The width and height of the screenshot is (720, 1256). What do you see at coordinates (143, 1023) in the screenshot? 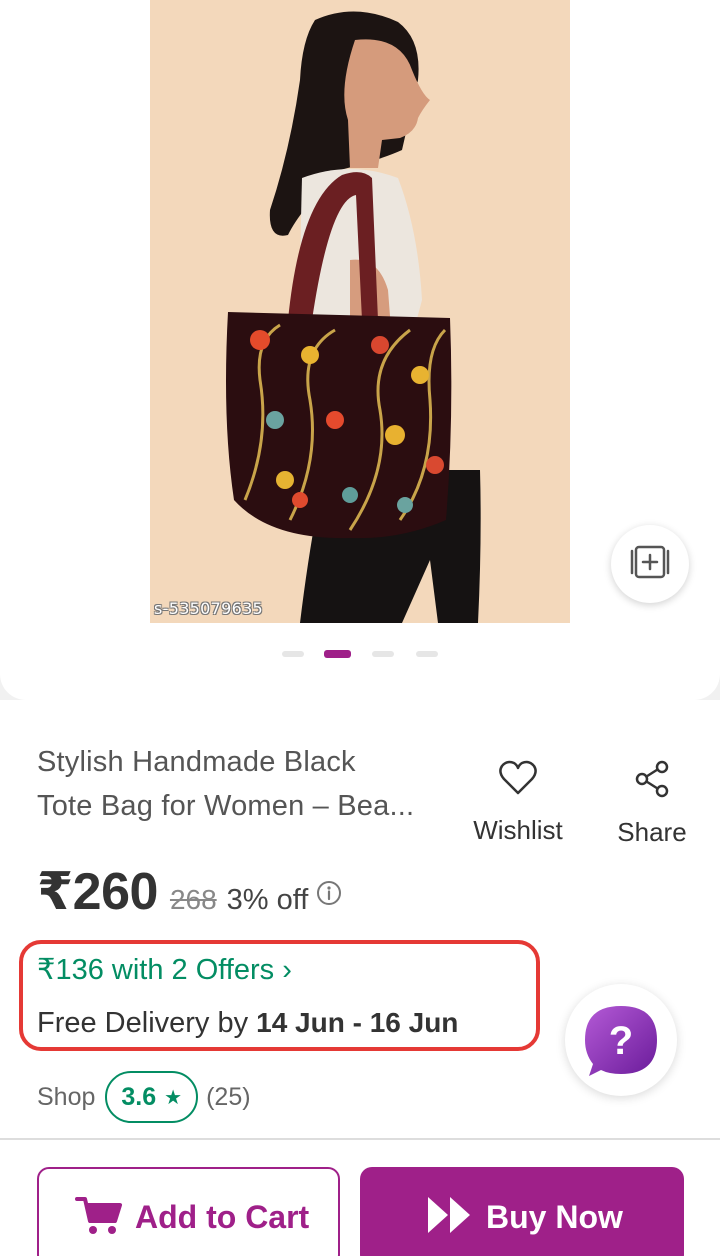
I see `delivery-prefix: Free Delivery by` at bounding box center [143, 1023].